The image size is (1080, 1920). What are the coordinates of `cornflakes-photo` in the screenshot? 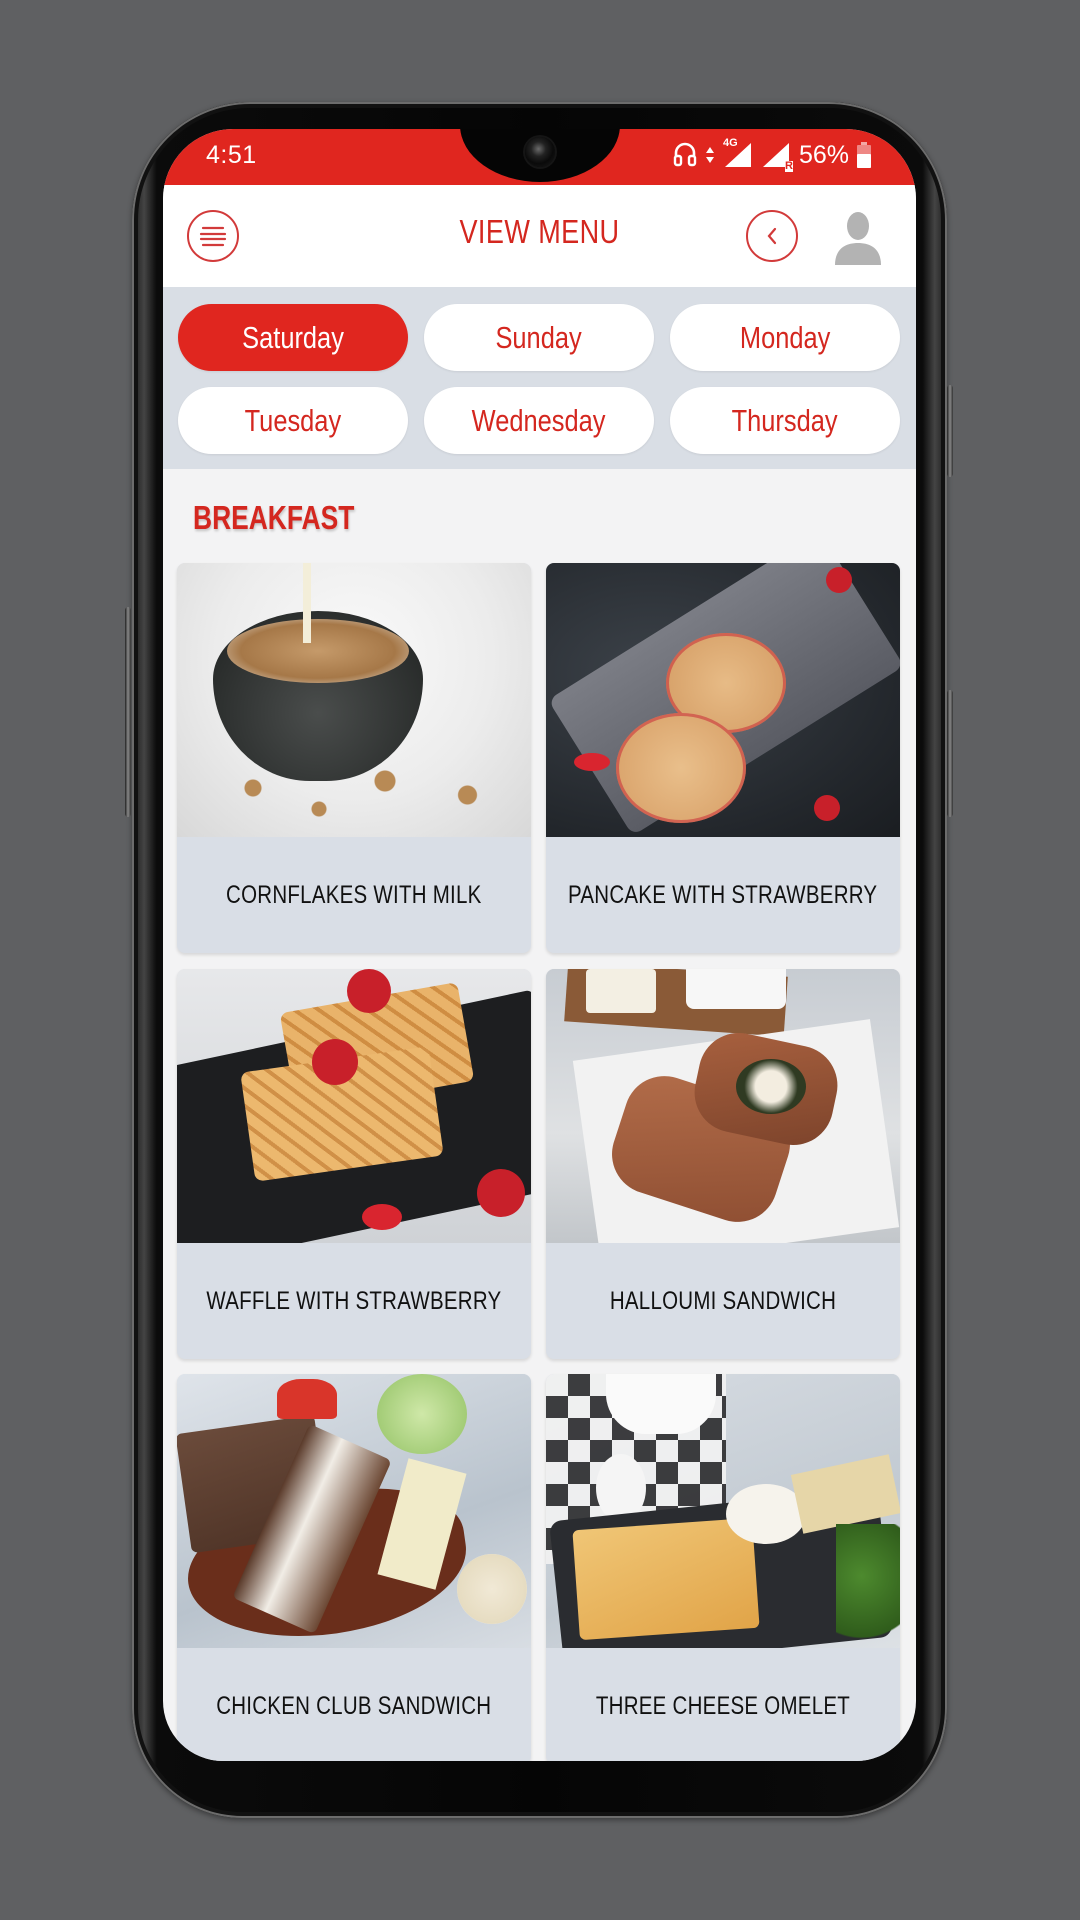 It's located at (354, 700).